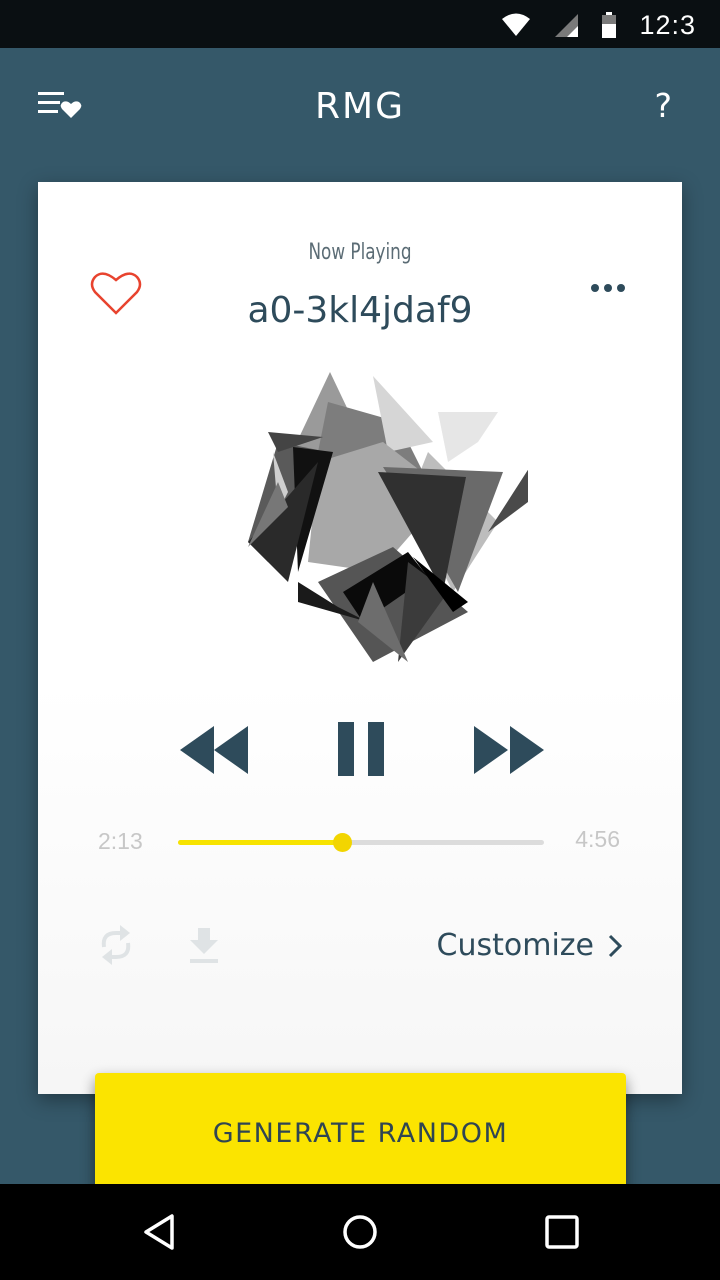 Image resolution: width=720 pixels, height=1280 pixels. I want to click on app-title: RMG, so click(360, 106).